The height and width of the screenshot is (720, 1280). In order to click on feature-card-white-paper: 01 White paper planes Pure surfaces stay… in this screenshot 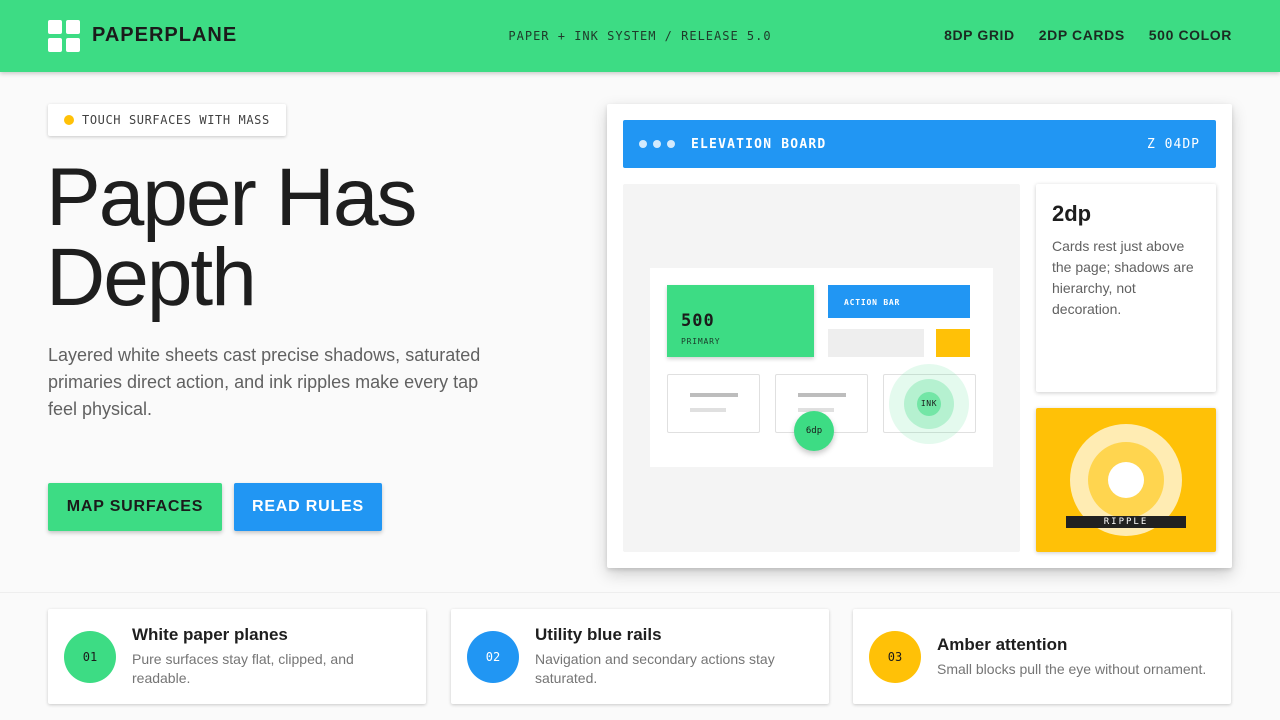, I will do `click(237, 656)`.